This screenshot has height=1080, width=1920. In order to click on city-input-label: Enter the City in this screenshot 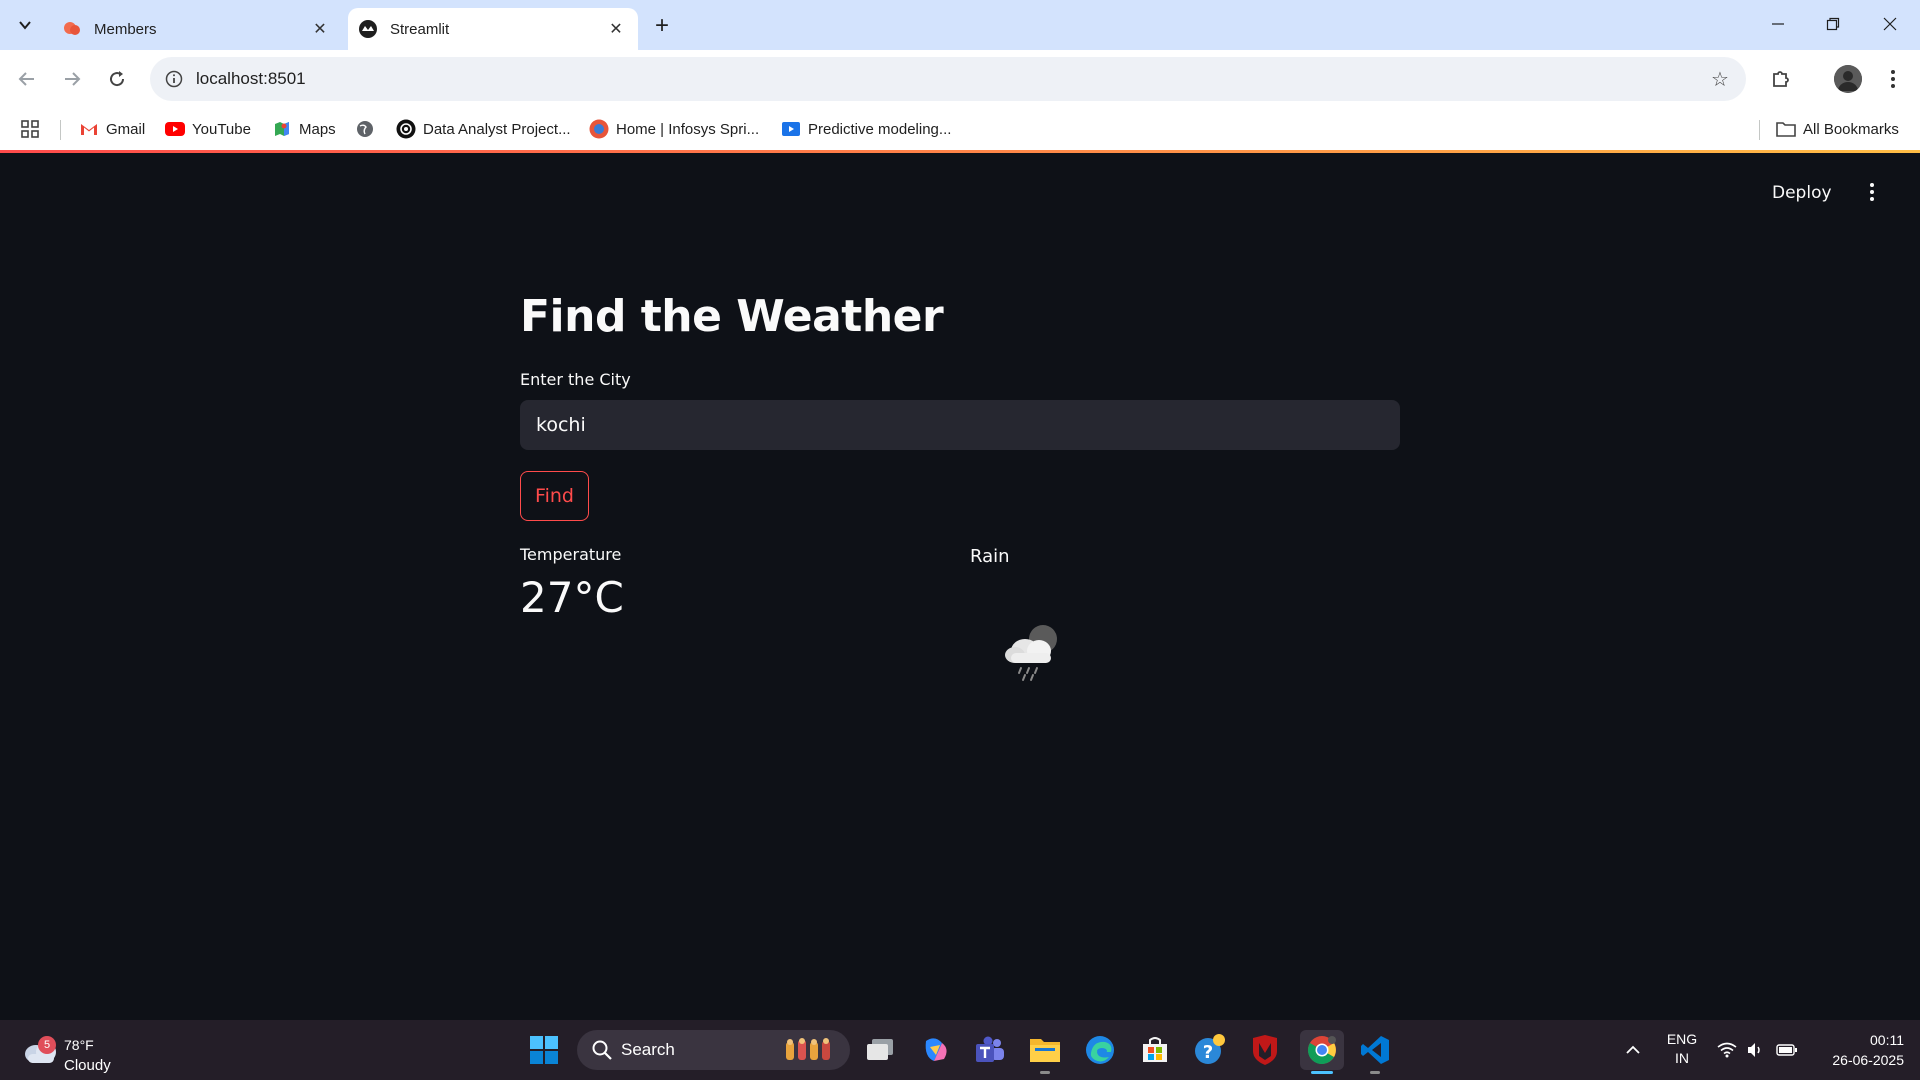, I will do `click(575, 379)`.